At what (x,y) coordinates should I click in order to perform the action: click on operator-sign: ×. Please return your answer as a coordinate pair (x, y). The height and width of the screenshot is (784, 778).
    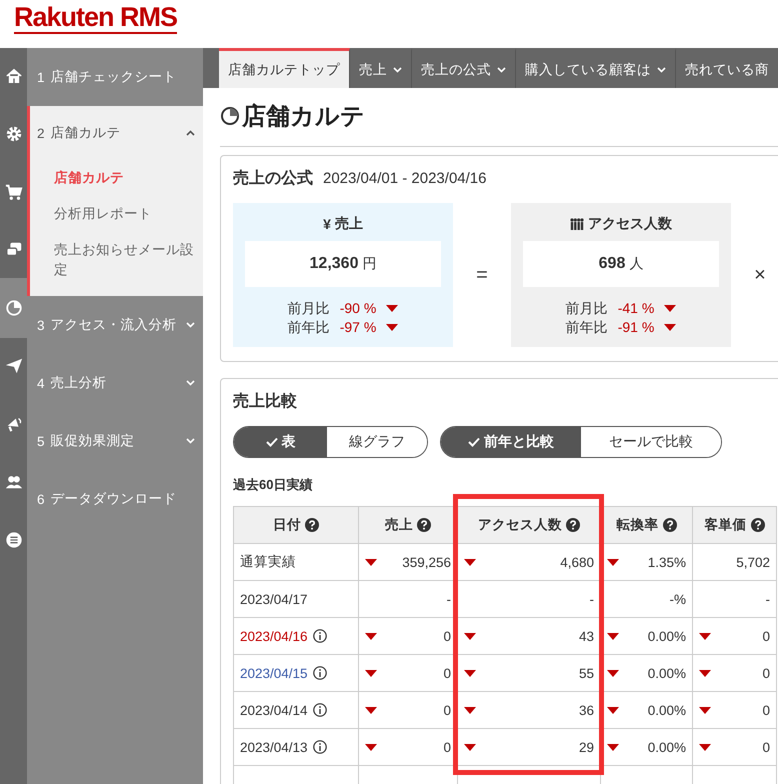
    Looking at the image, I should click on (760, 275).